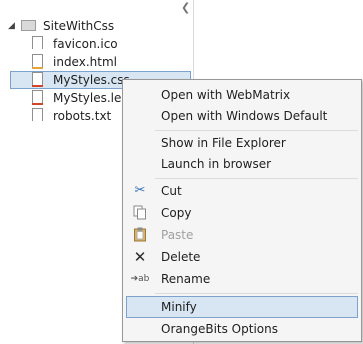 The width and height of the screenshot is (363, 344). Describe the element at coordinates (226, 95) in the screenshot. I see `menu-item-label: Open with WebMatrix` at that location.